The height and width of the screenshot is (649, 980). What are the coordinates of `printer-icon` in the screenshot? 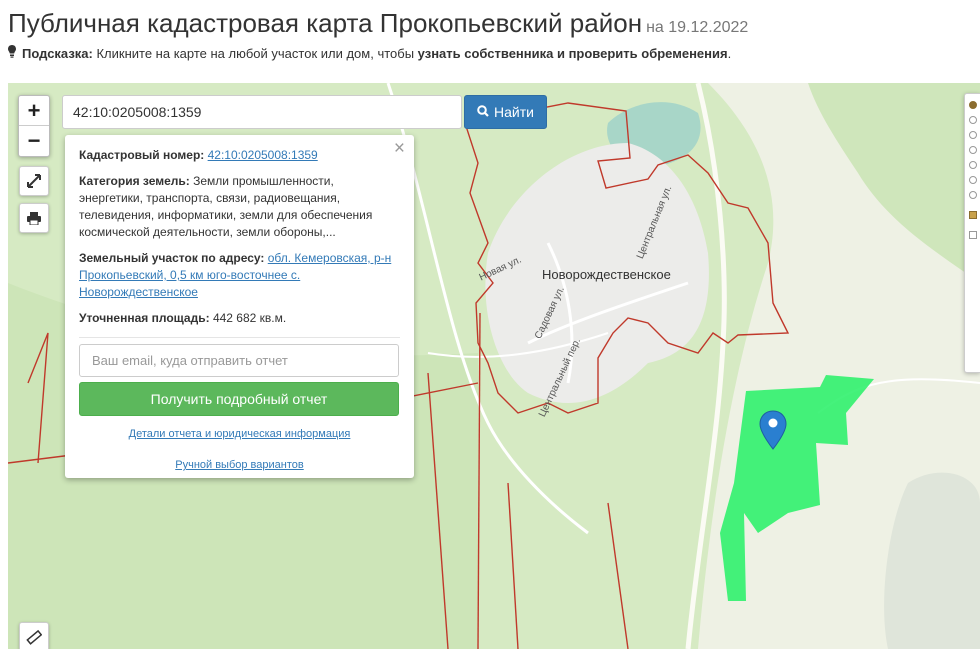 It's located at (34, 219).